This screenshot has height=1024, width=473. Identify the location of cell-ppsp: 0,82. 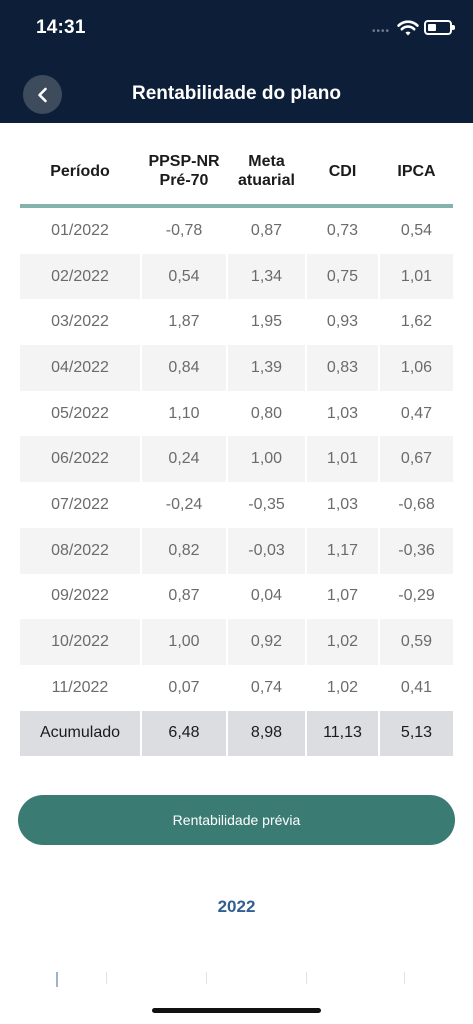
(184, 550).